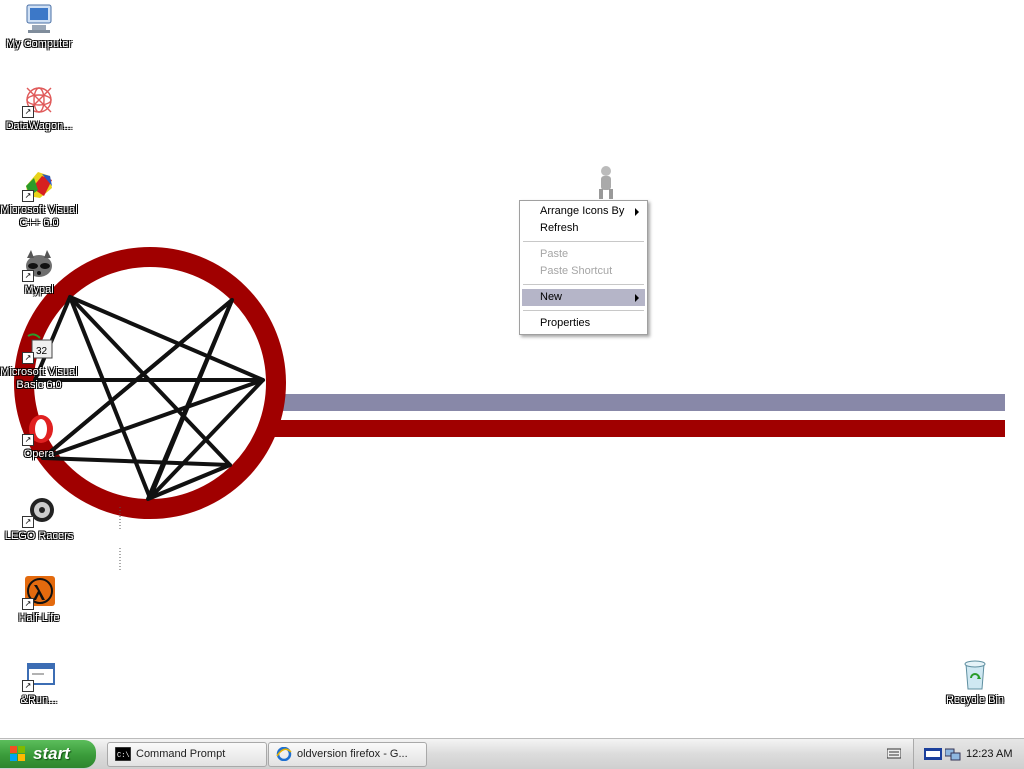 The image size is (1024, 769). Describe the element at coordinates (894, 753) in the screenshot. I see `keyboard-layout-icon` at that location.